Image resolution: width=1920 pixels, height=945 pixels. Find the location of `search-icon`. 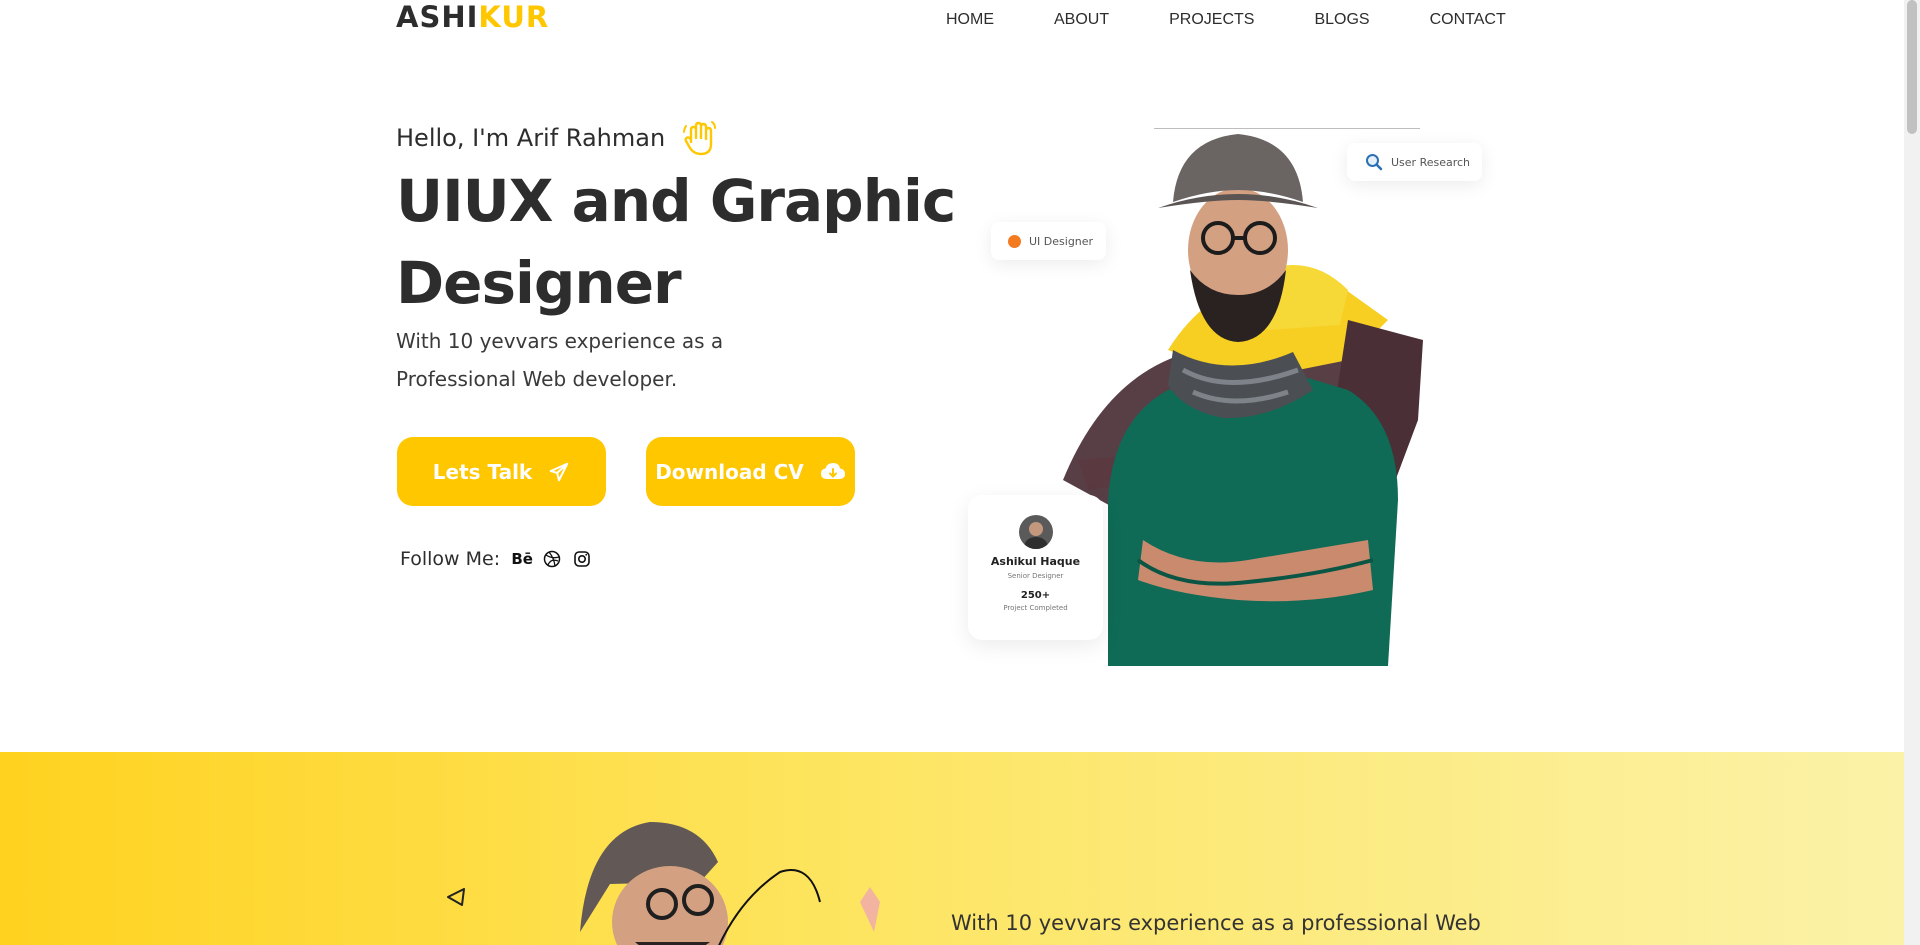

search-icon is located at coordinates (1374, 162).